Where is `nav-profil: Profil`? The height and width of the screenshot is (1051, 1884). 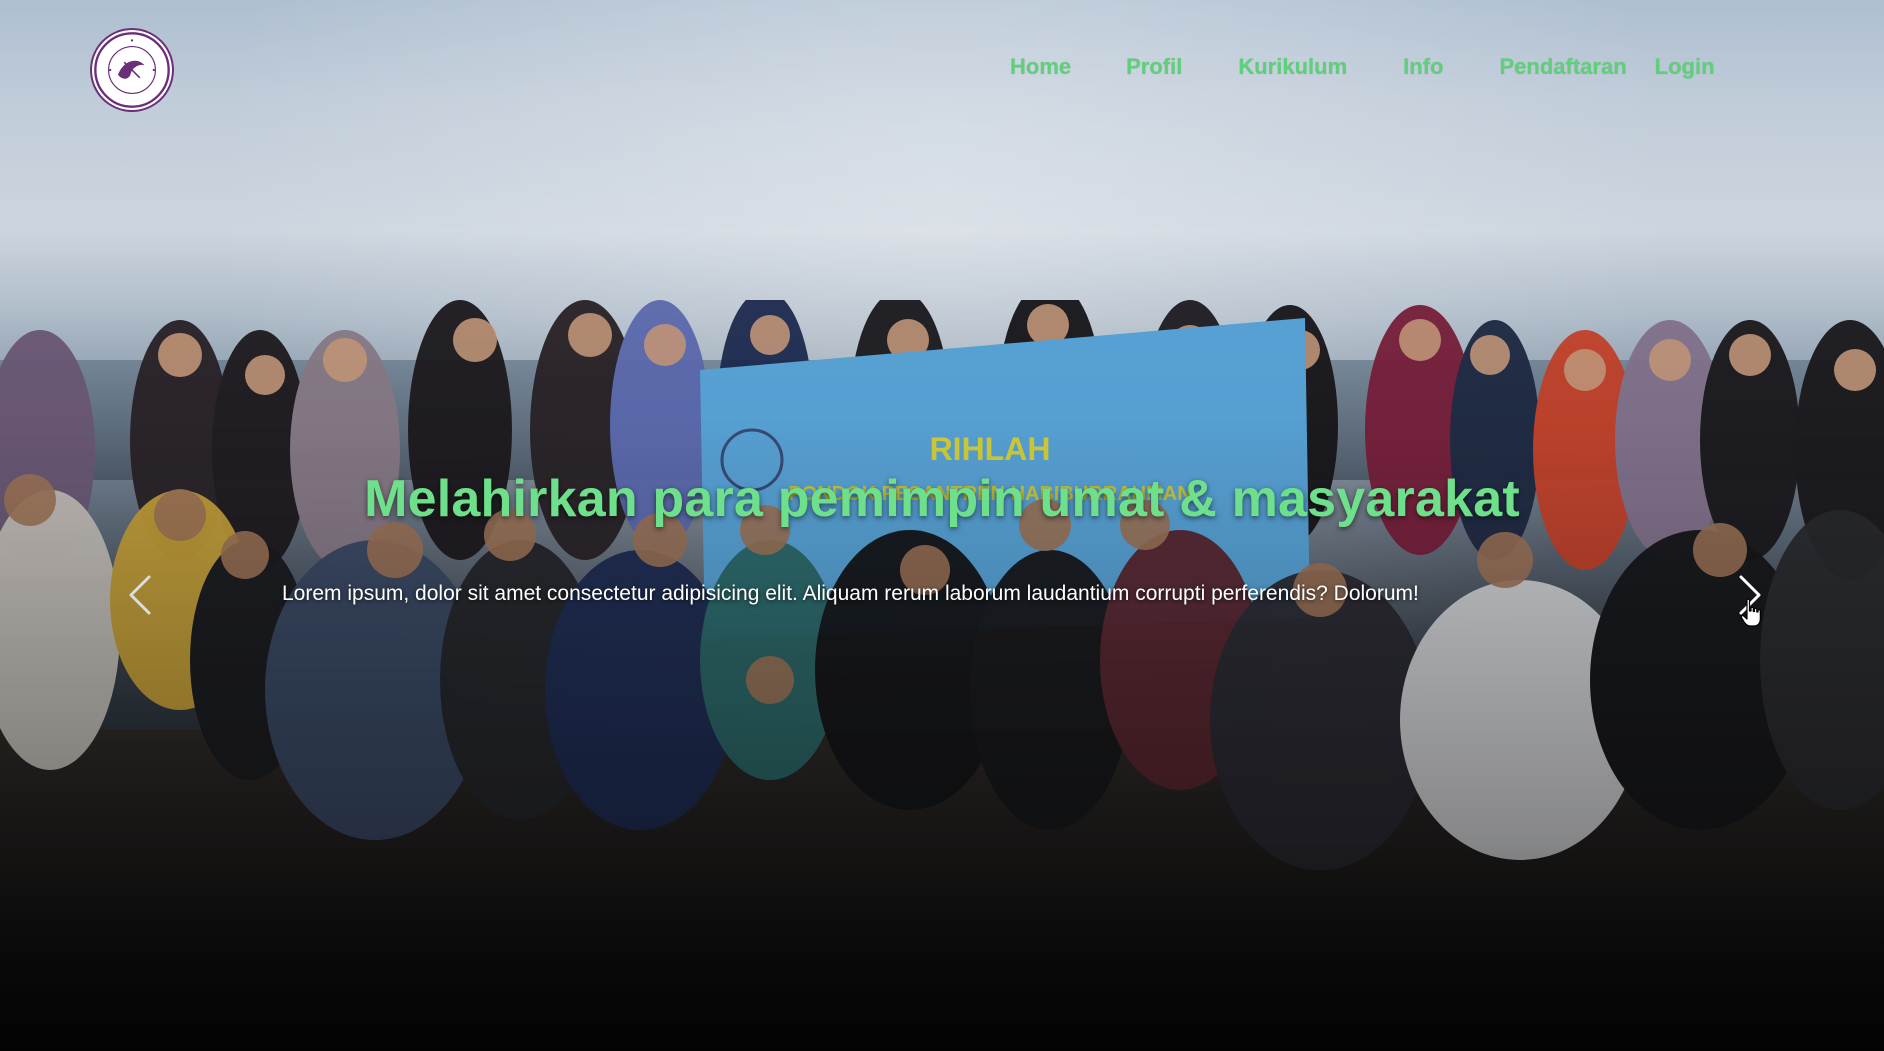 nav-profil: Profil is located at coordinates (1154, 67).